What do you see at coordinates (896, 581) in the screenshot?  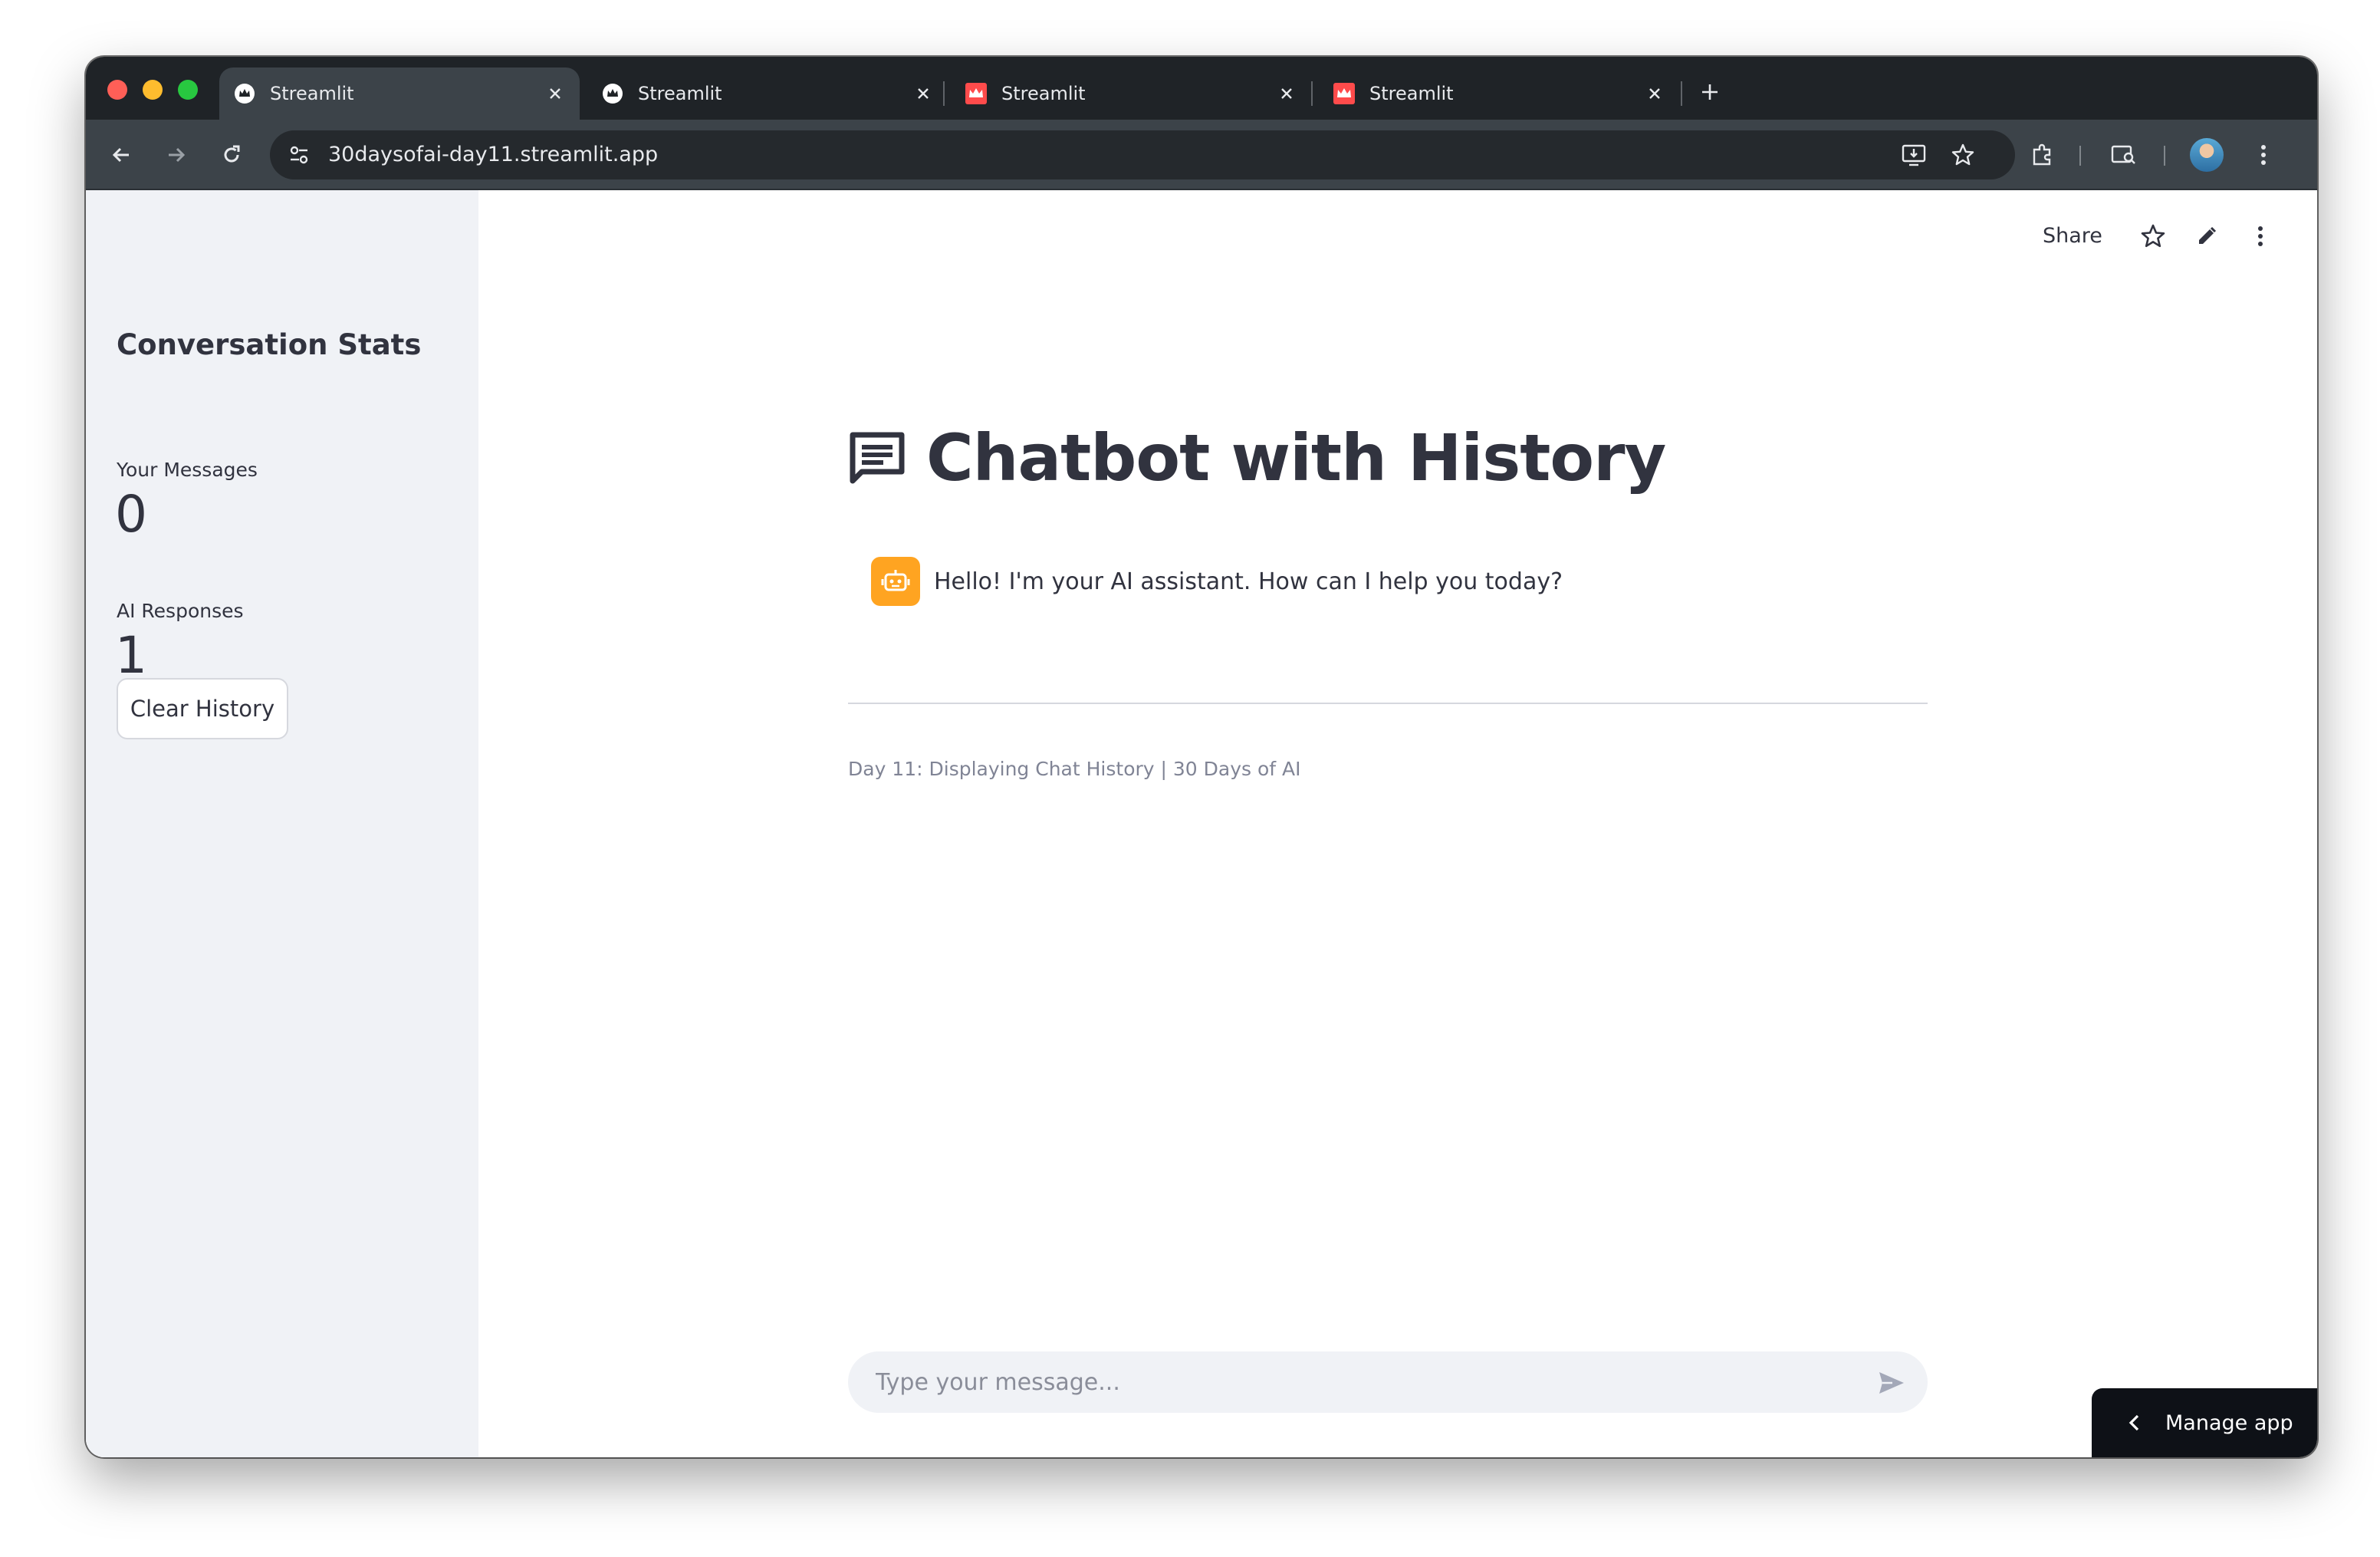 I see `robot-avatar-icon` at bounding box center [896, 581].